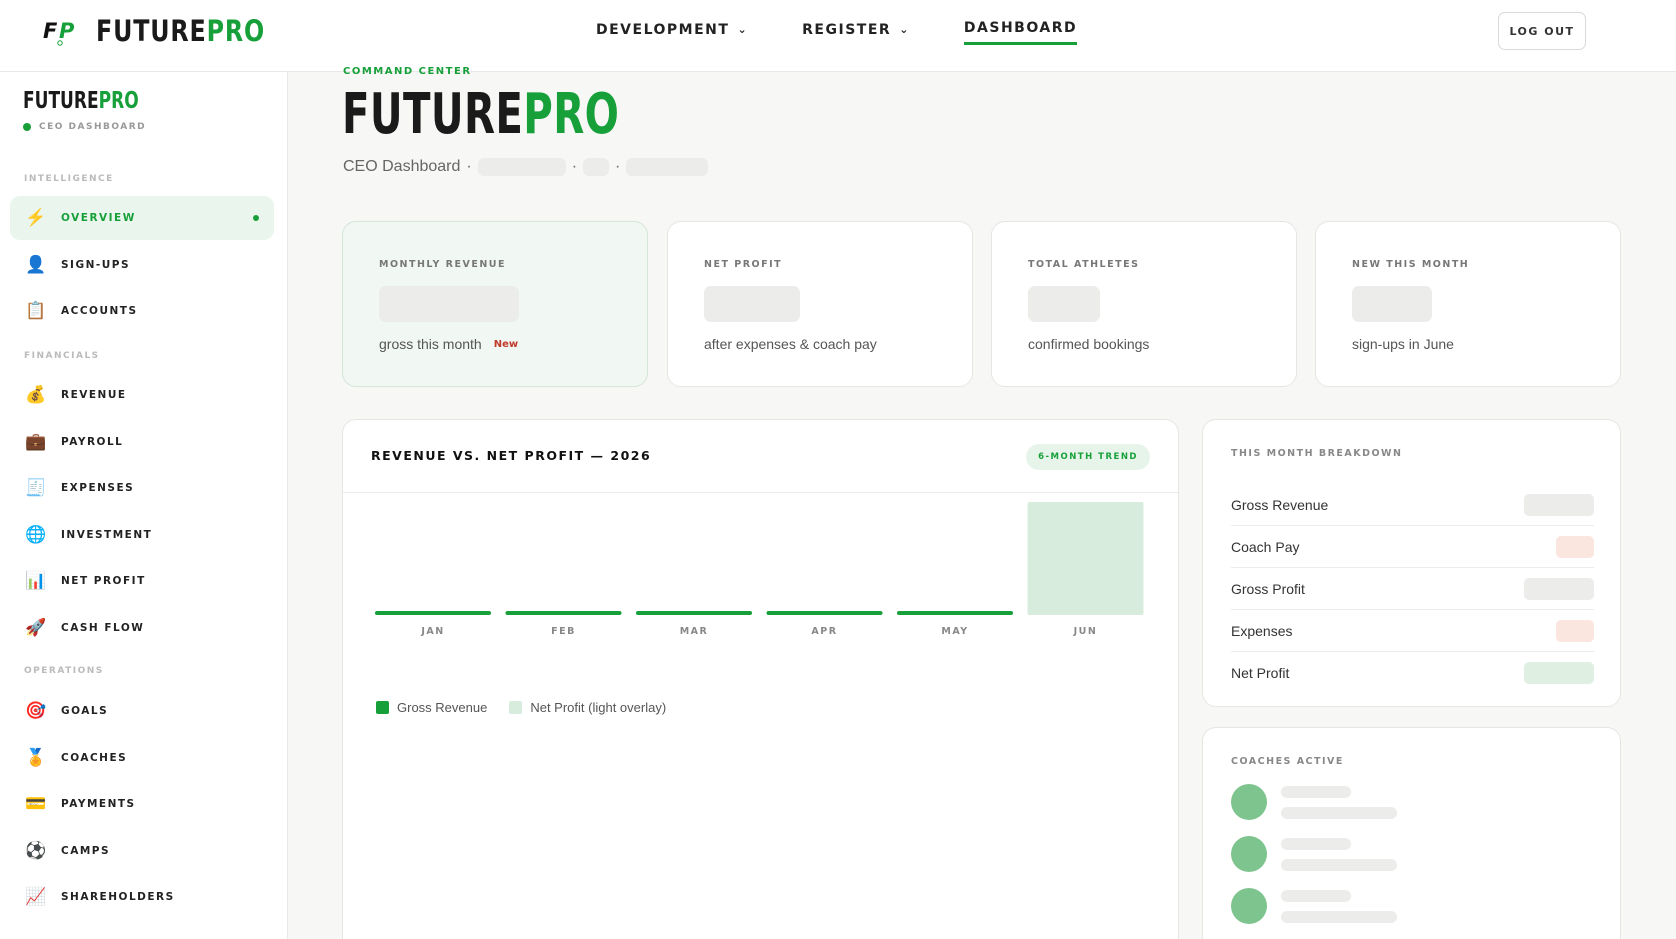  What do you see at coordinates (93, 127) in the screenshot?
I see `sidebar-brand-sub-label: CEO DASHBOARD` at bounding box center [93, 127].